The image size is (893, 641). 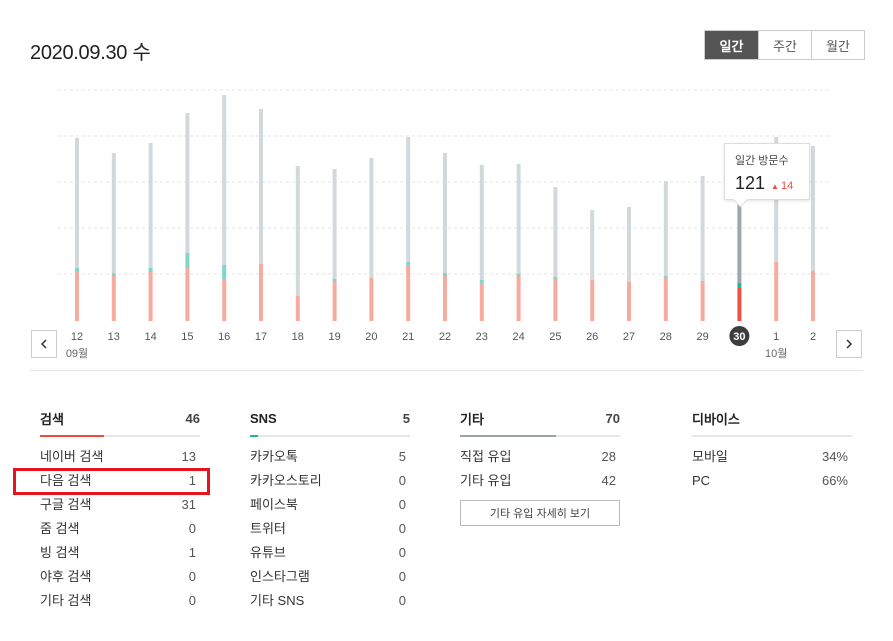 I want to click on tab-monthly: 월간, so click(x=837, y=45).